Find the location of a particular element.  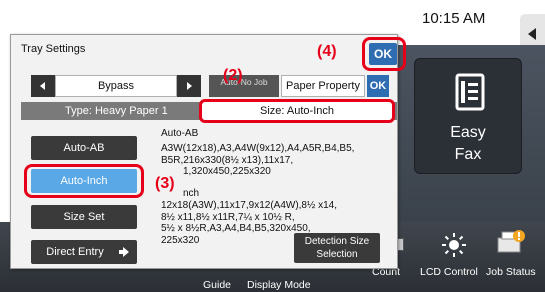

clock: 10:15 AM is located at coordinates (454, 18).